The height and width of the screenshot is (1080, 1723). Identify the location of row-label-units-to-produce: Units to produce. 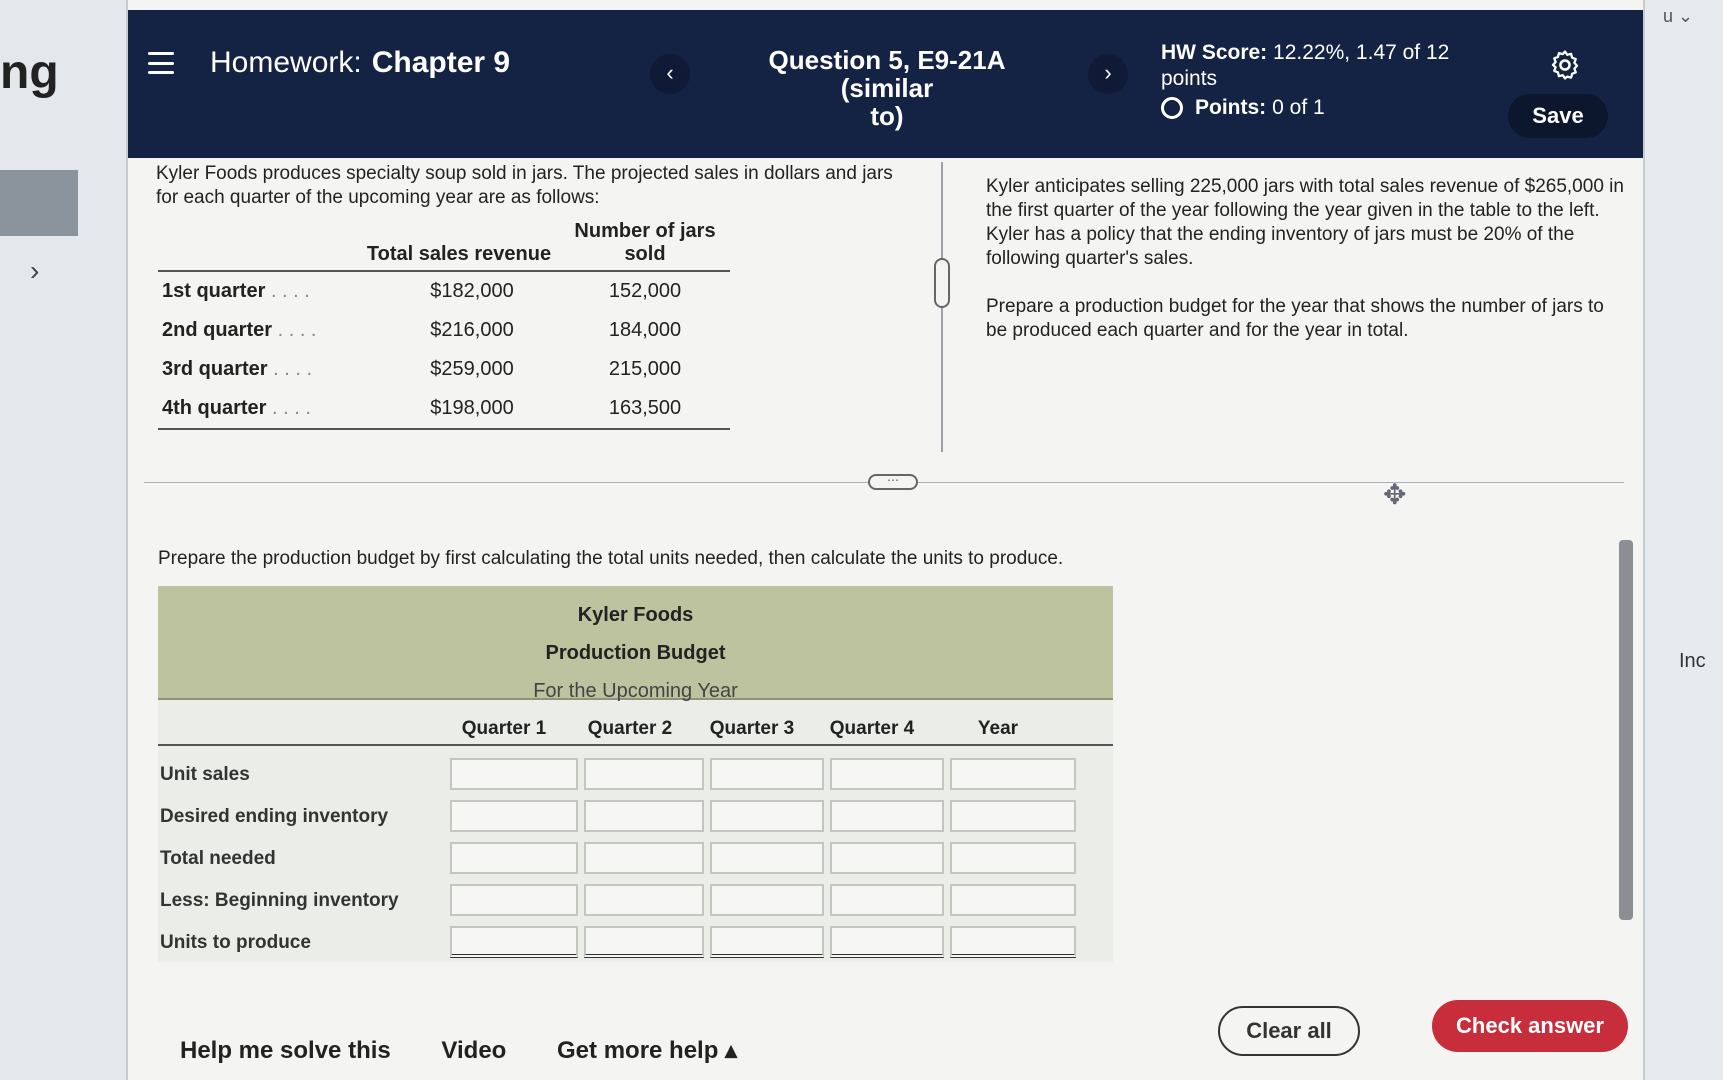
(235, 942).